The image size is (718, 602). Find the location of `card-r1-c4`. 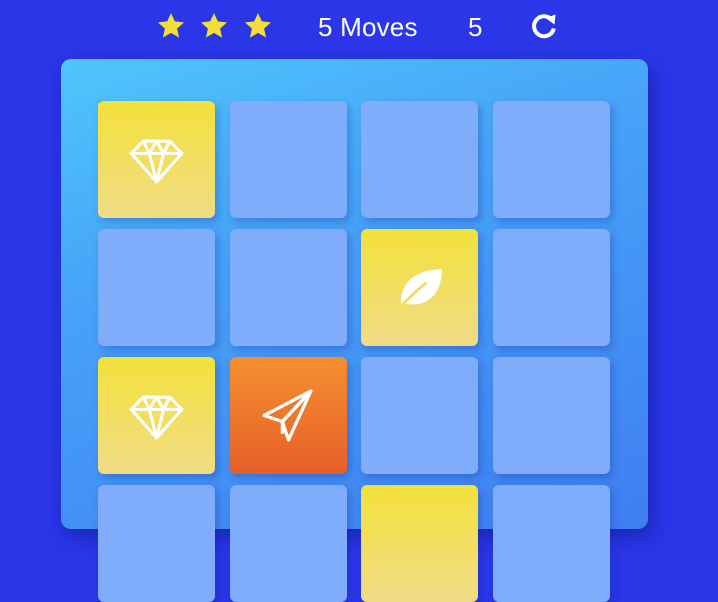

card-r1-c4 is located at coordinates (551, 159).